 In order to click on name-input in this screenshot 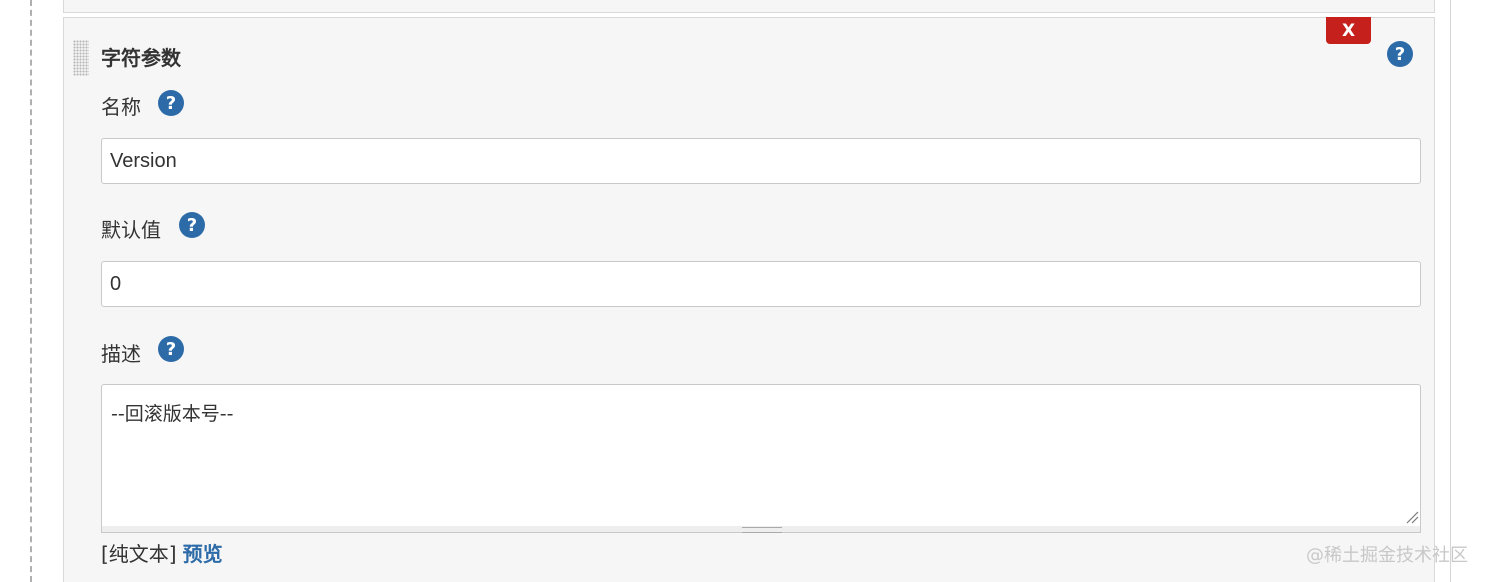, I will do `click(761, 161)`.